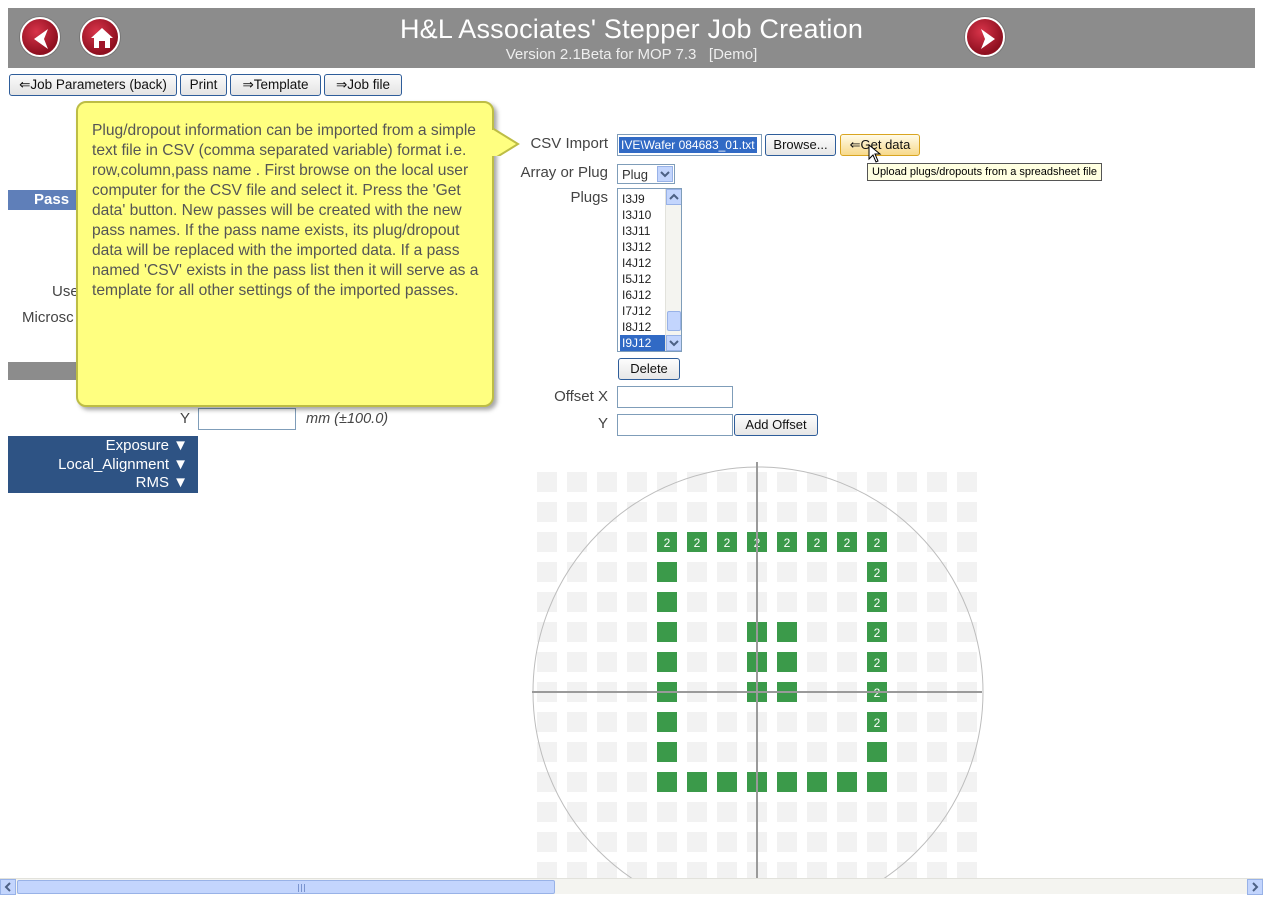  I want to click on plug-list-item: I3J10, so click(643, 215).